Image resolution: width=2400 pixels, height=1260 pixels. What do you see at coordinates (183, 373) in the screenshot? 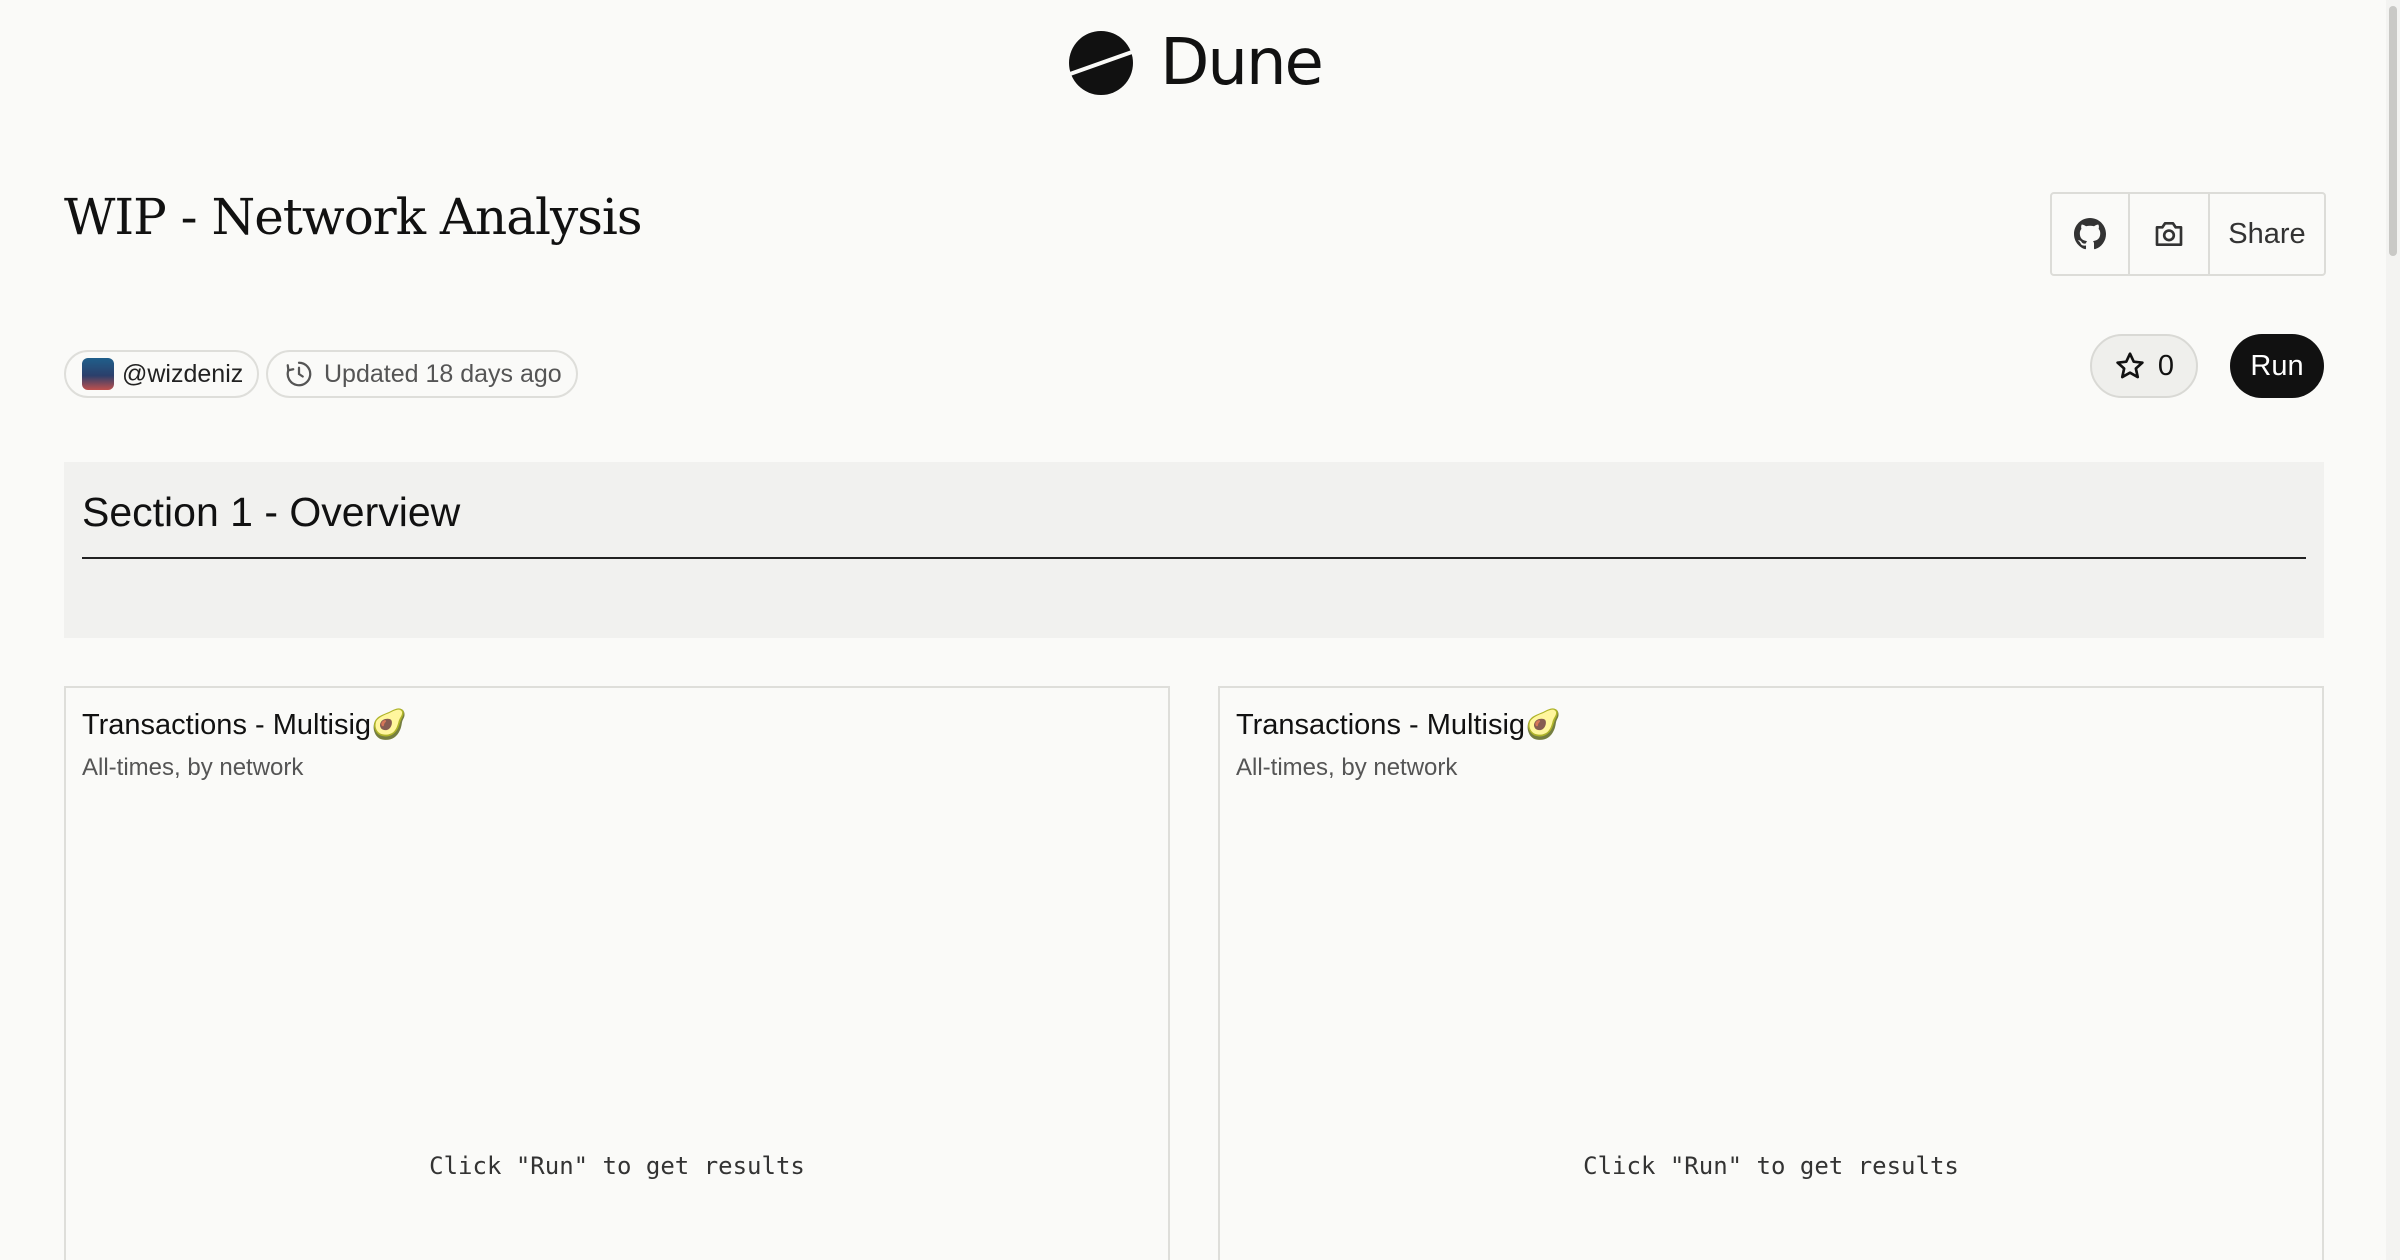
I see `author-name: @wizdeniz` at bounding box center [183, 373].